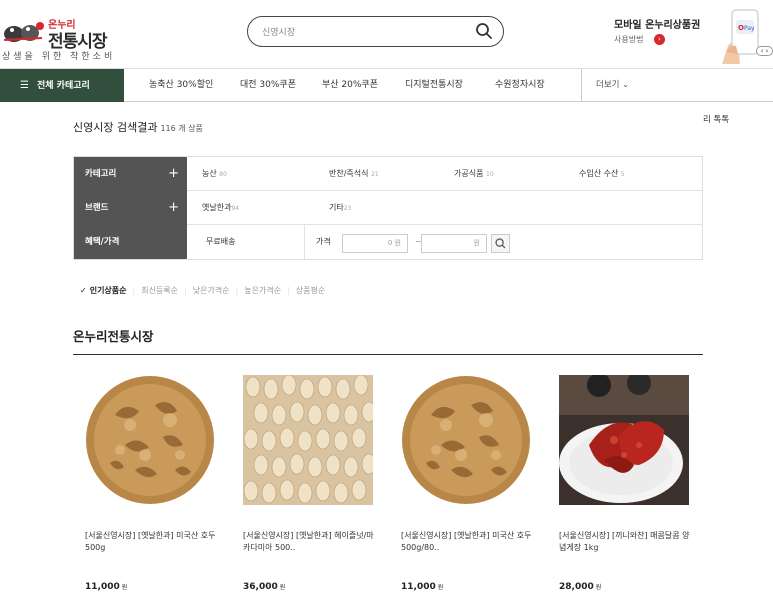 The height and width of the screenshot is (595, 773). Describe the element at coordinates (310, 290) in the screenshot. I see `sort-reviews: 상품평순` at that location.